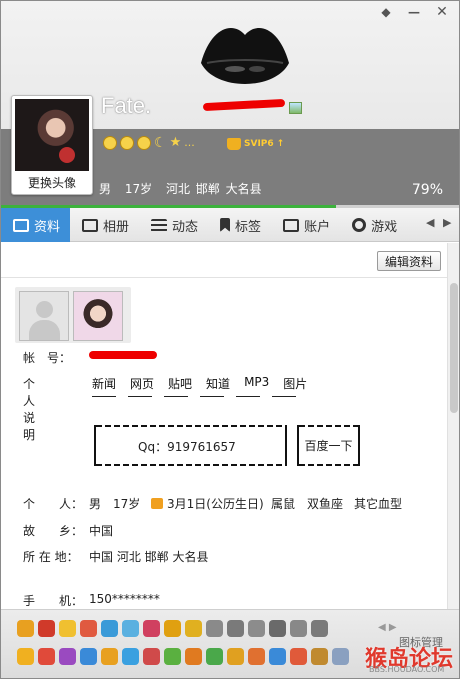 The image size is (460, 679). I want to click on tab-account: 账户, so click(305, 225).